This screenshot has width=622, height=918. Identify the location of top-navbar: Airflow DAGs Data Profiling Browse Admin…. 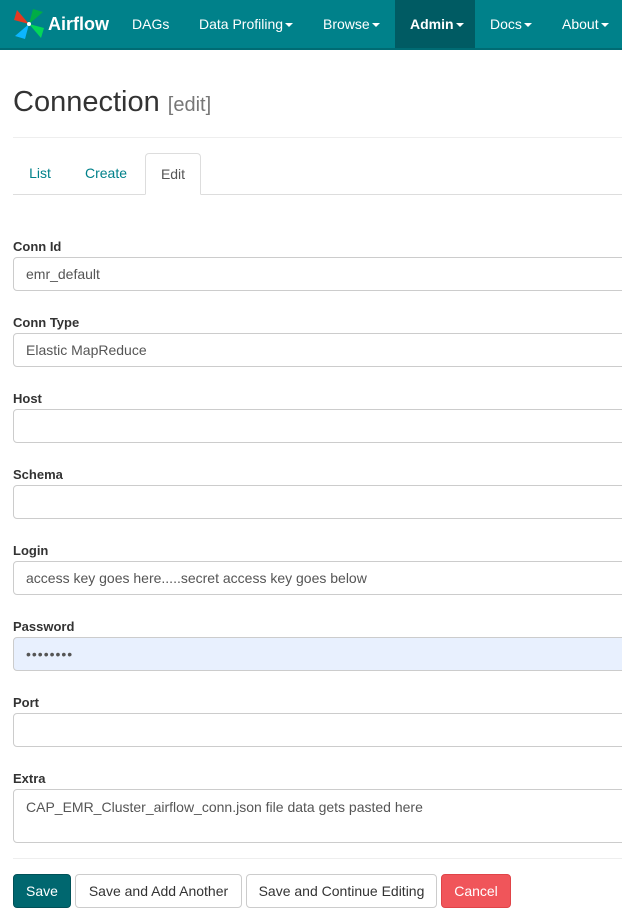
(311, 25).